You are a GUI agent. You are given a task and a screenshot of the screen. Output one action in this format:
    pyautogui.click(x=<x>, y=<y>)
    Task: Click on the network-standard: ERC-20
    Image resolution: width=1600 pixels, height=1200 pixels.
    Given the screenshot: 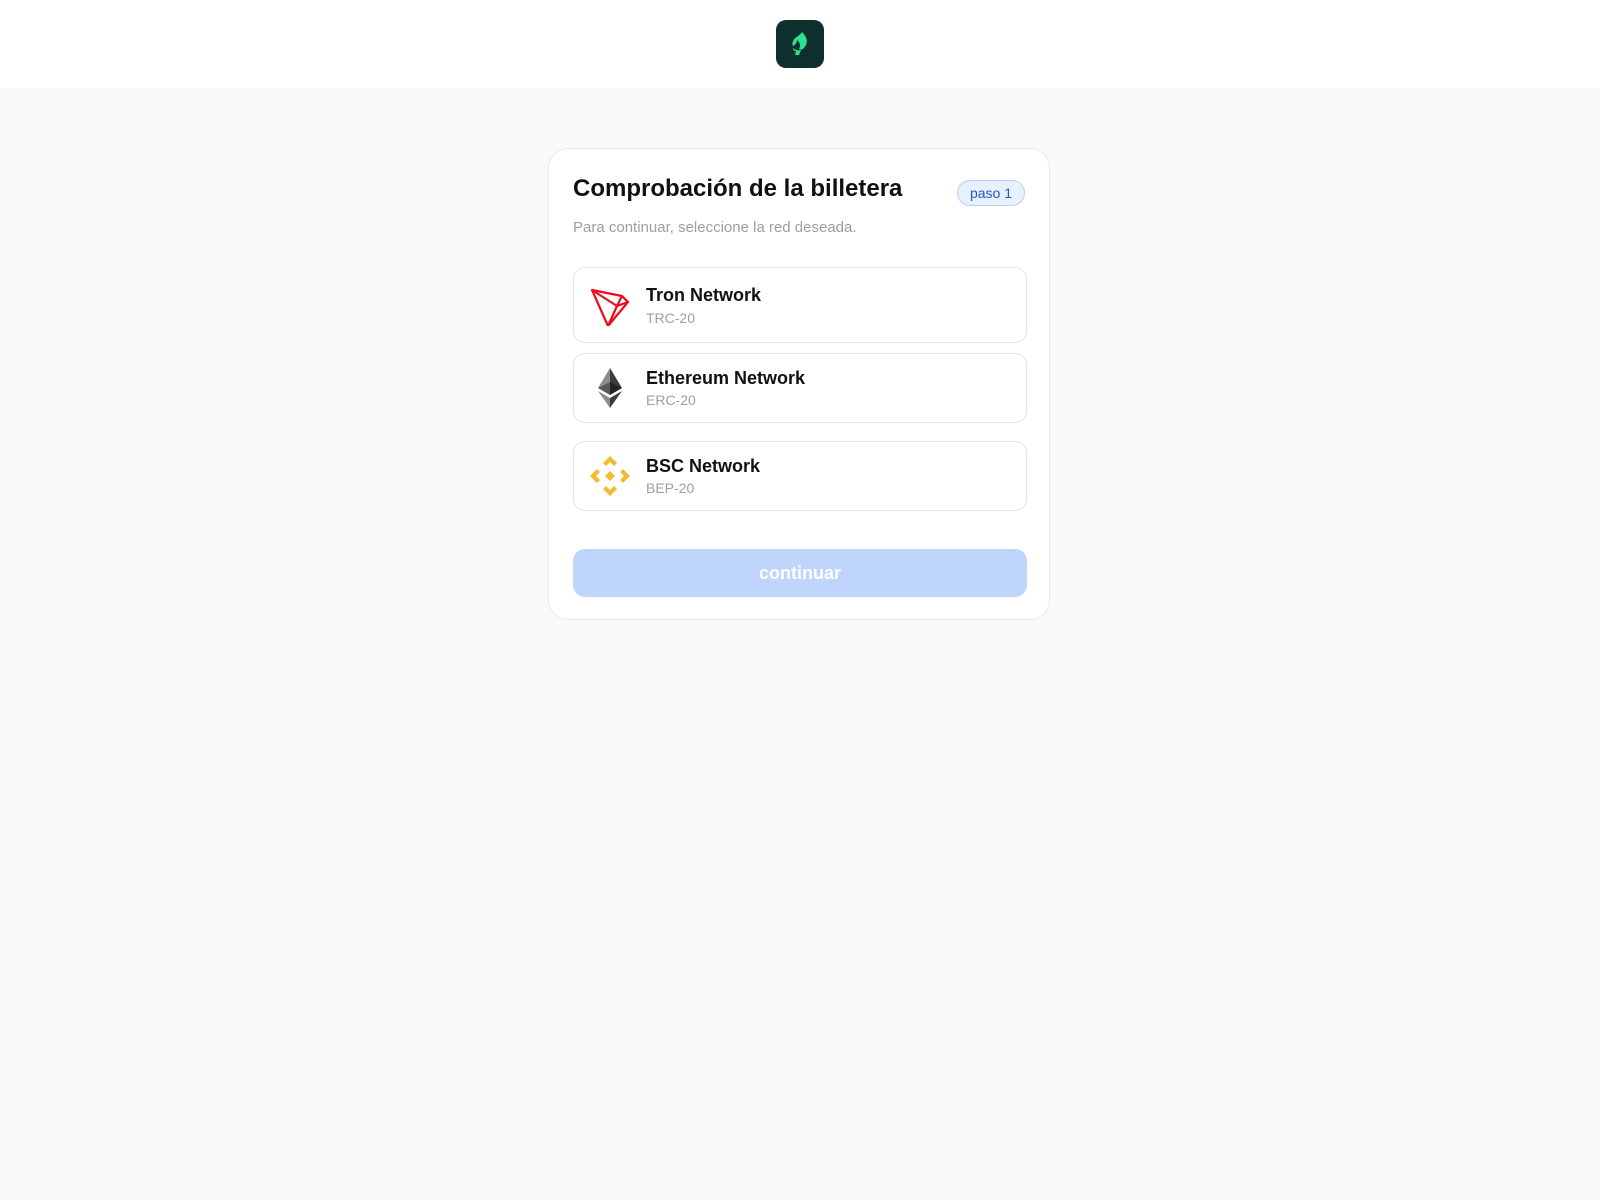 What is the action you would take?
    pyautogui.click(x=671, y=400)
    